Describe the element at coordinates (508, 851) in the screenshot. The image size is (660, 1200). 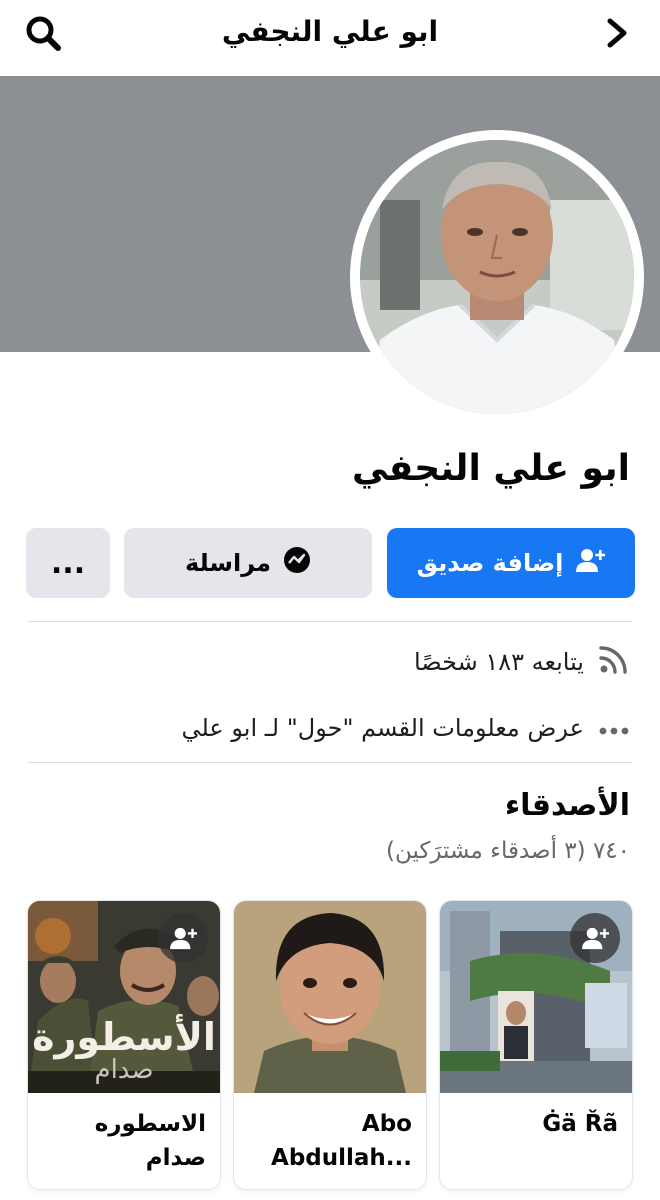
I see `friends-count: ٧٤٠ (٣ أصدقاء مشترَكين)` at that location.